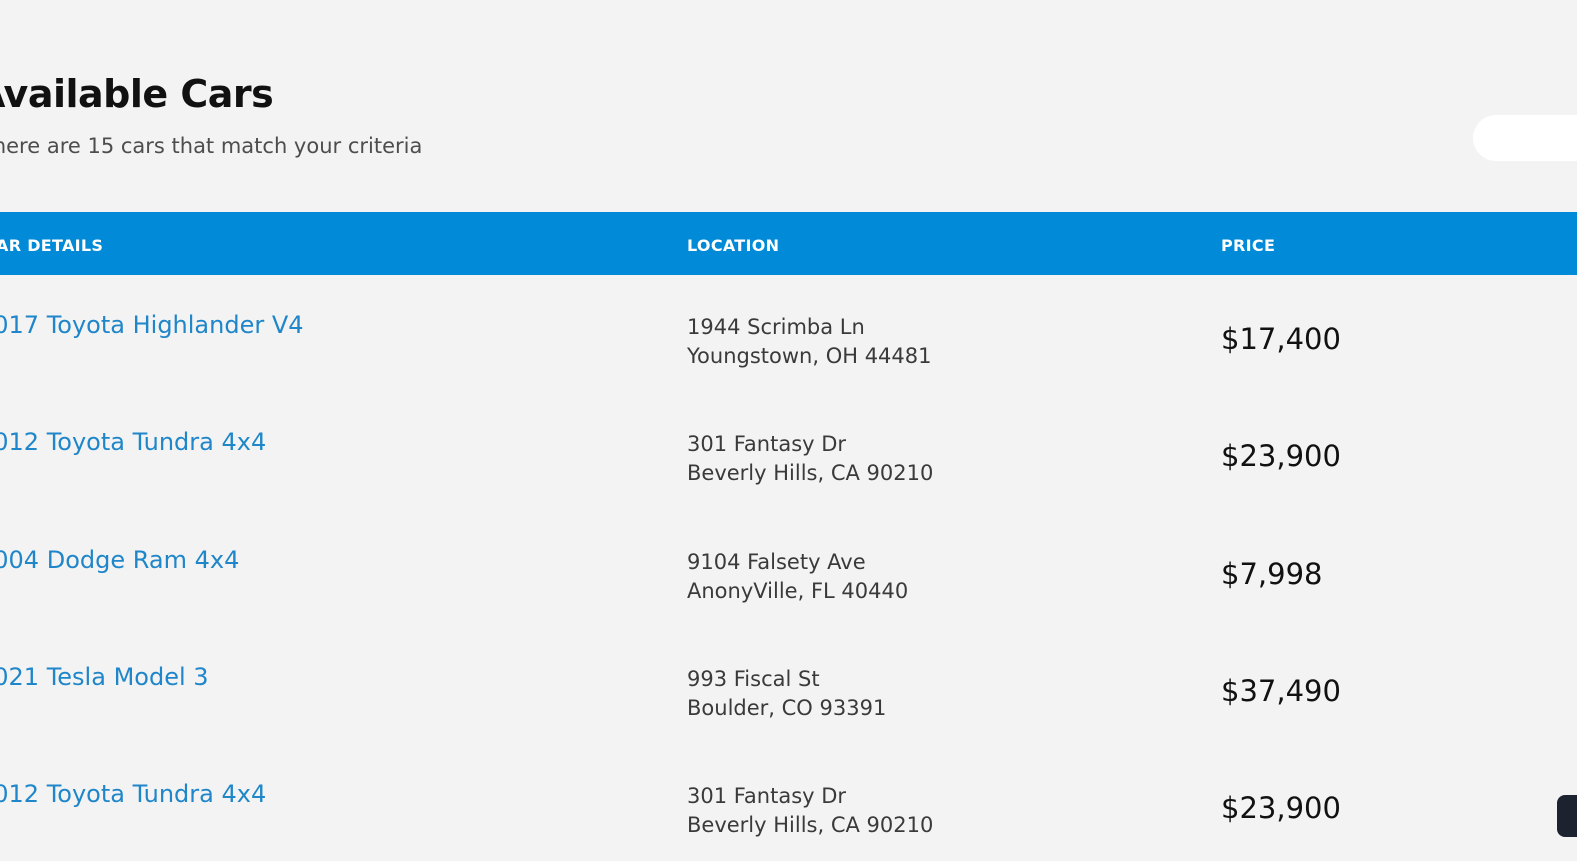 This screenshot has width=1577, height=861. Describe the element at coordinates (809, 356) in the screenshot. I see `city-state-zip: Youngstown, OH 44481` at that location.